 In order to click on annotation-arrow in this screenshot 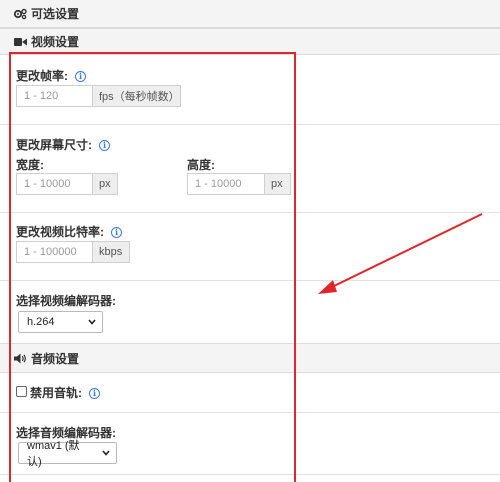, I will do `click(400, 253)`.